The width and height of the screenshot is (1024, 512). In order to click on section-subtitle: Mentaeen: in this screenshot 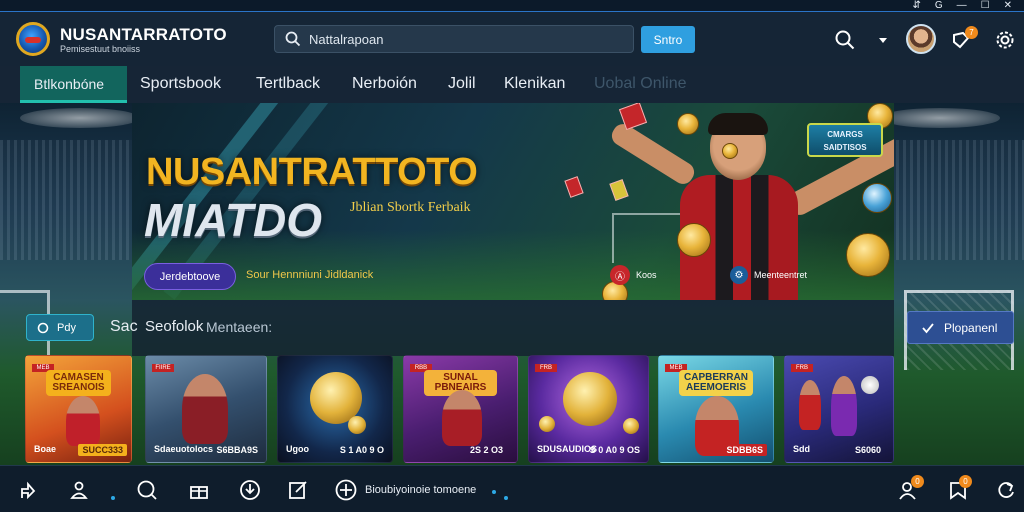, I will do `click(239, 327)`.